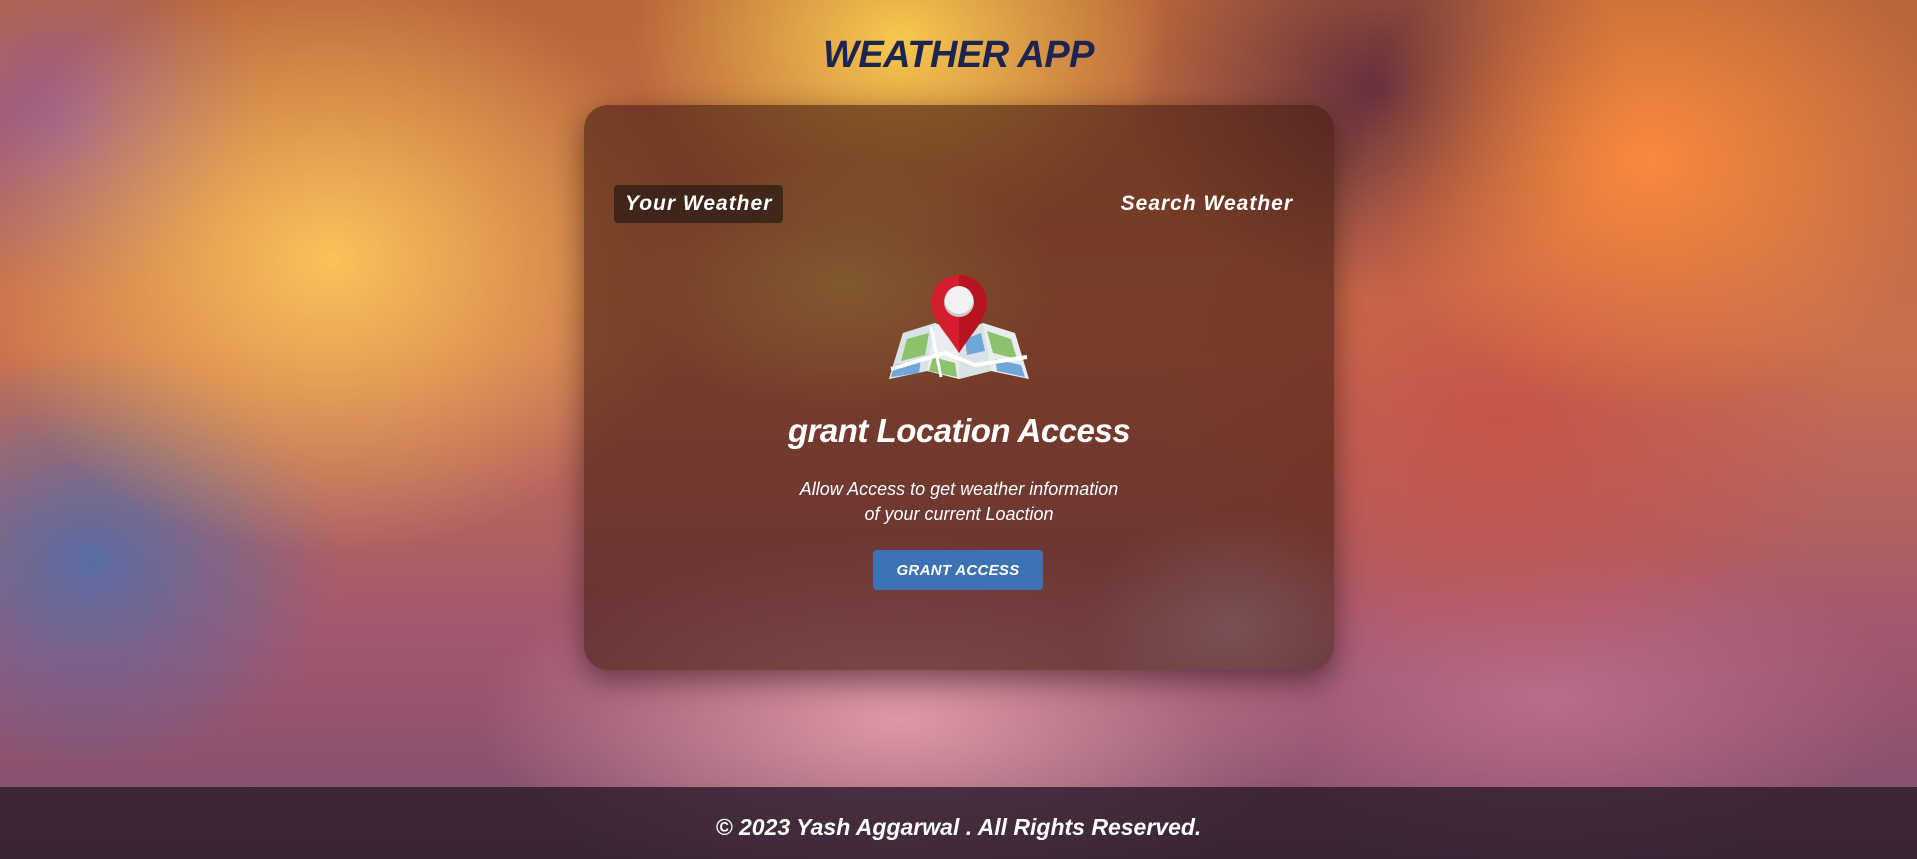 The height and width of the screenshot is (859, 1917). Describe the element at coordinates (699, 204) in the screenshot. I see `tab-your-weather: Your Weather` at that location.